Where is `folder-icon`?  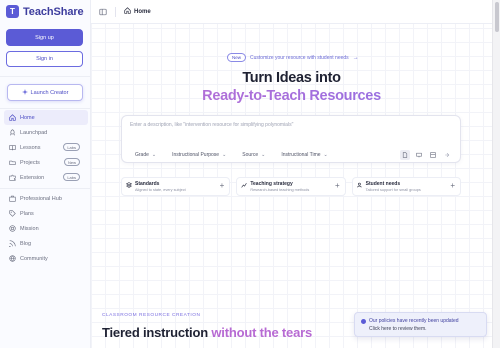 folder-icon is located at coordinates (12, 163).